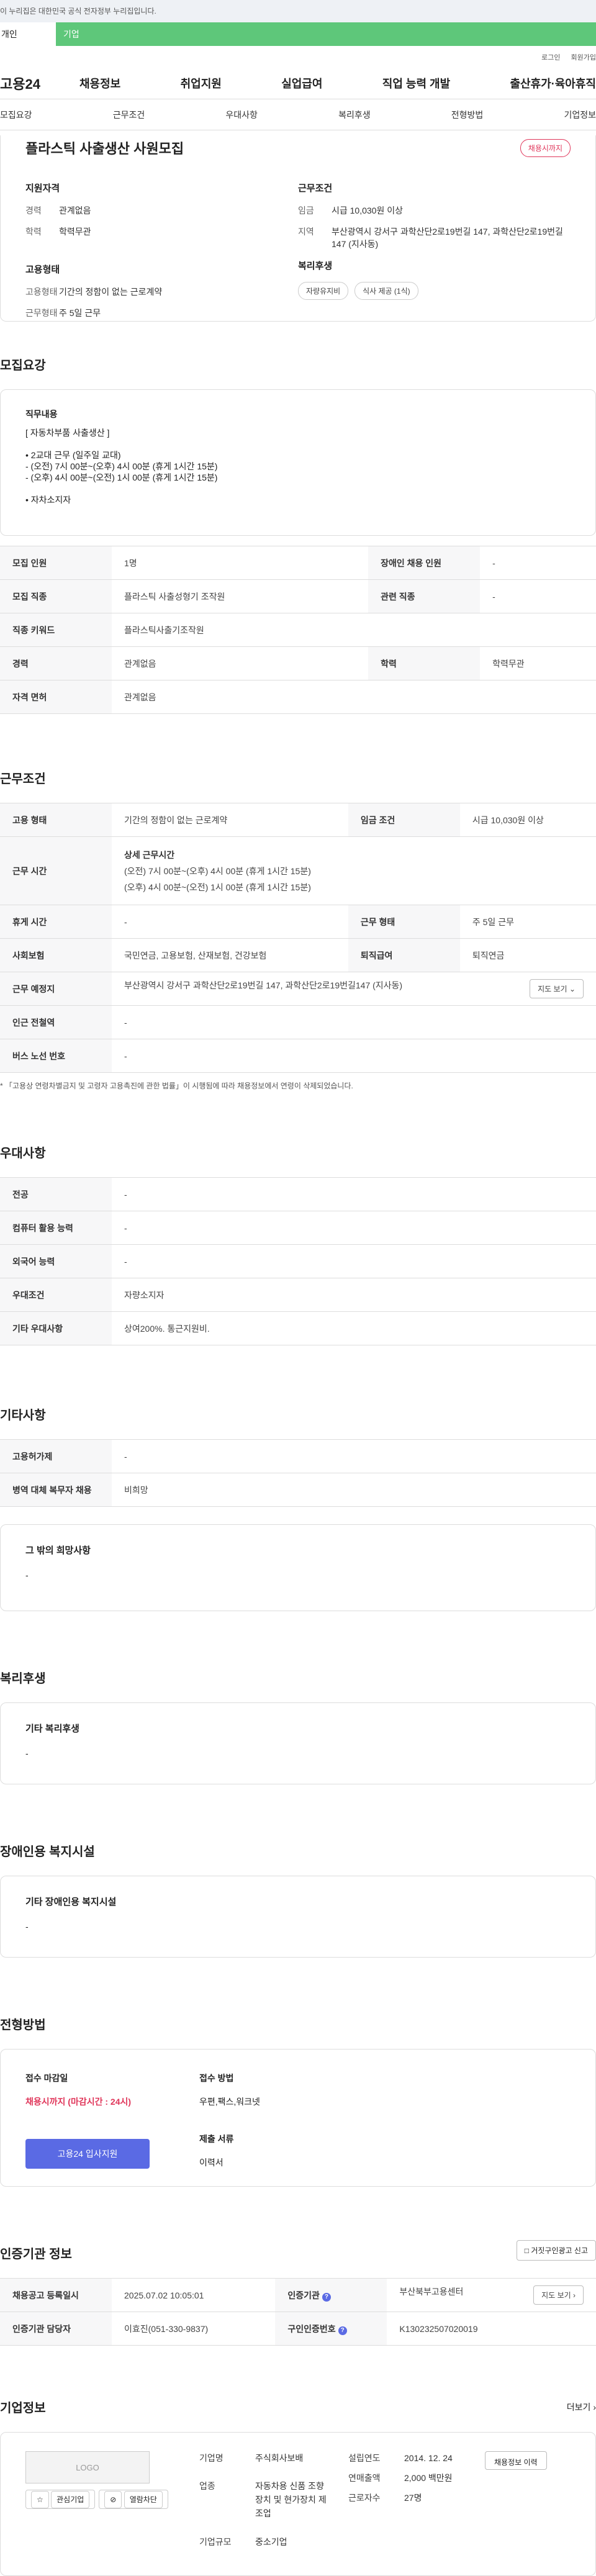 The height and width of the screenshot is (2576, 596). I want to click on method-label: 접수 방법, so click(216, 2078).